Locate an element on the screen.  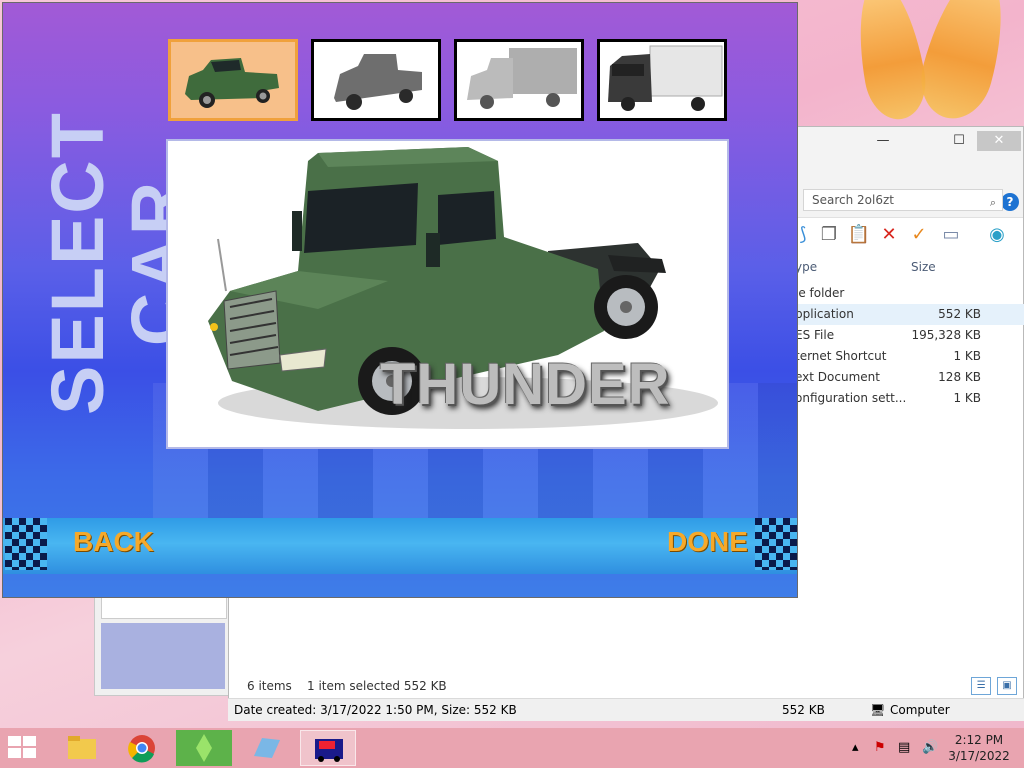
help-icon: ? is located at coordinates (1010, 202).